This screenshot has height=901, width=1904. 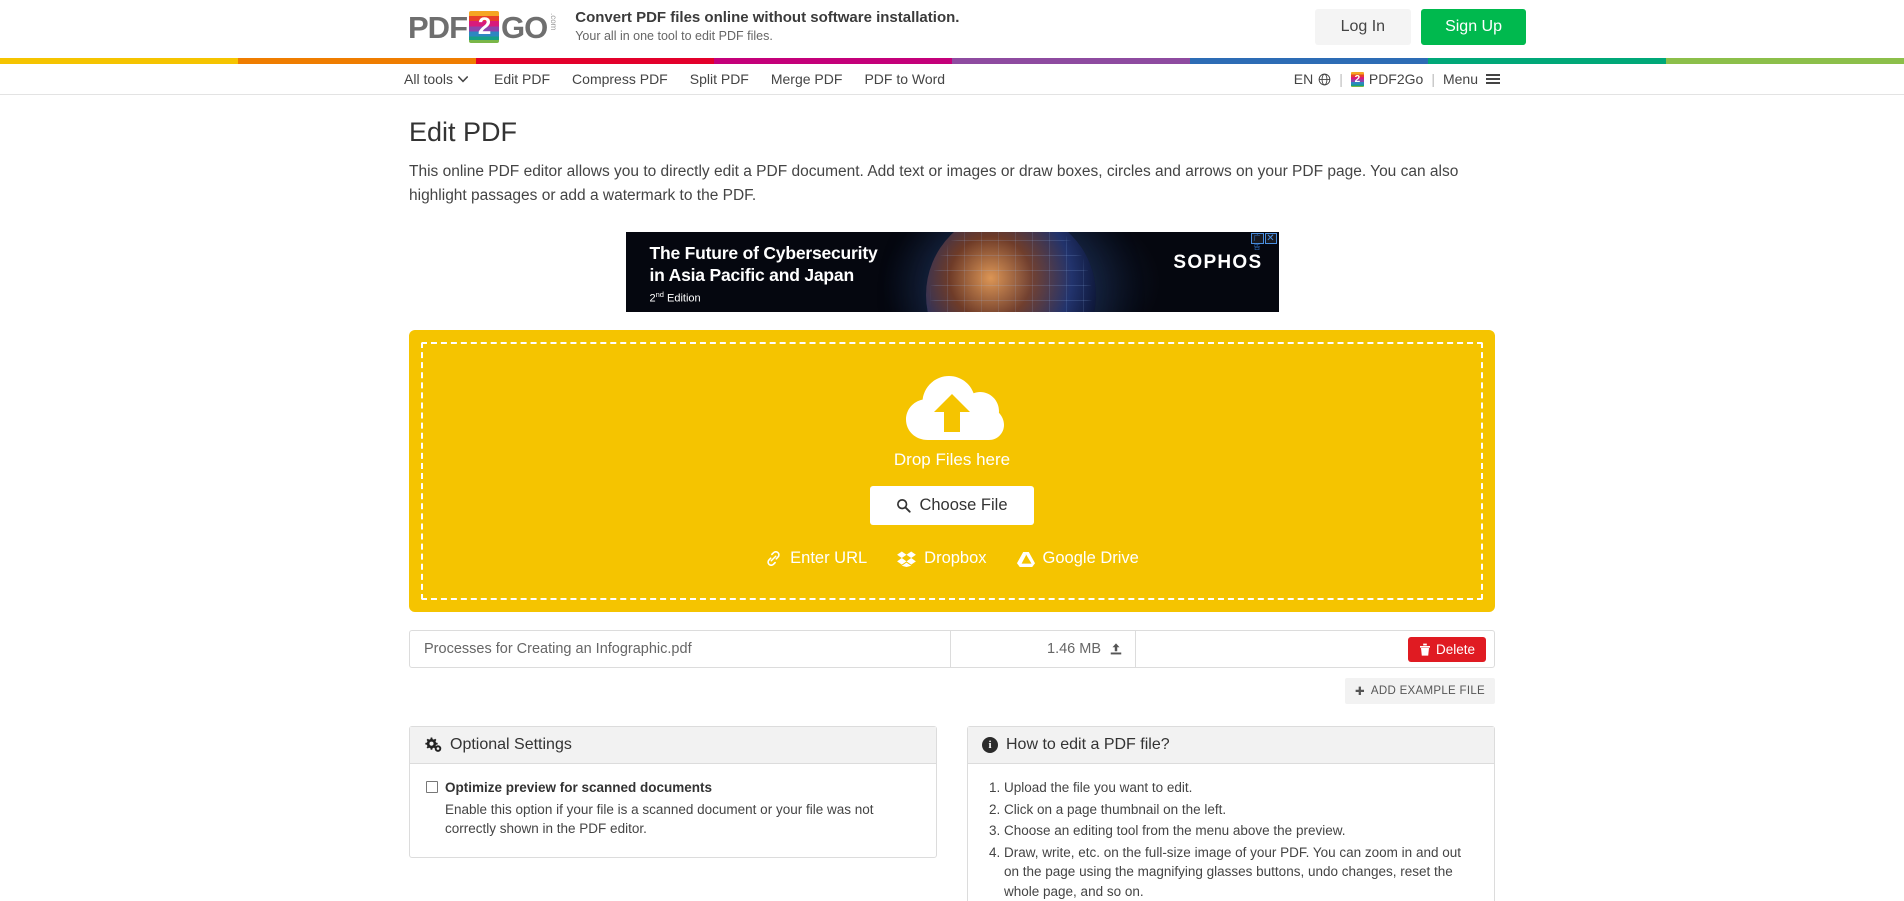 I want to click on dropbox-link: Dropbox, so click(x=942, y=558).